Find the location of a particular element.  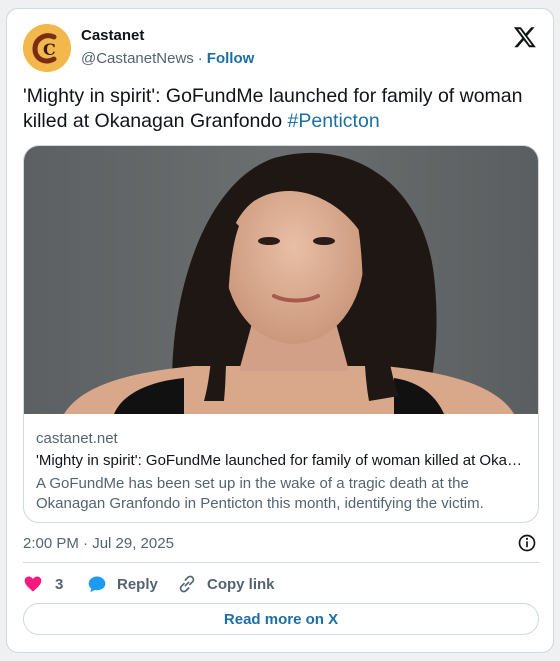

follow-button: Follow is located at coordinates (231, 58).